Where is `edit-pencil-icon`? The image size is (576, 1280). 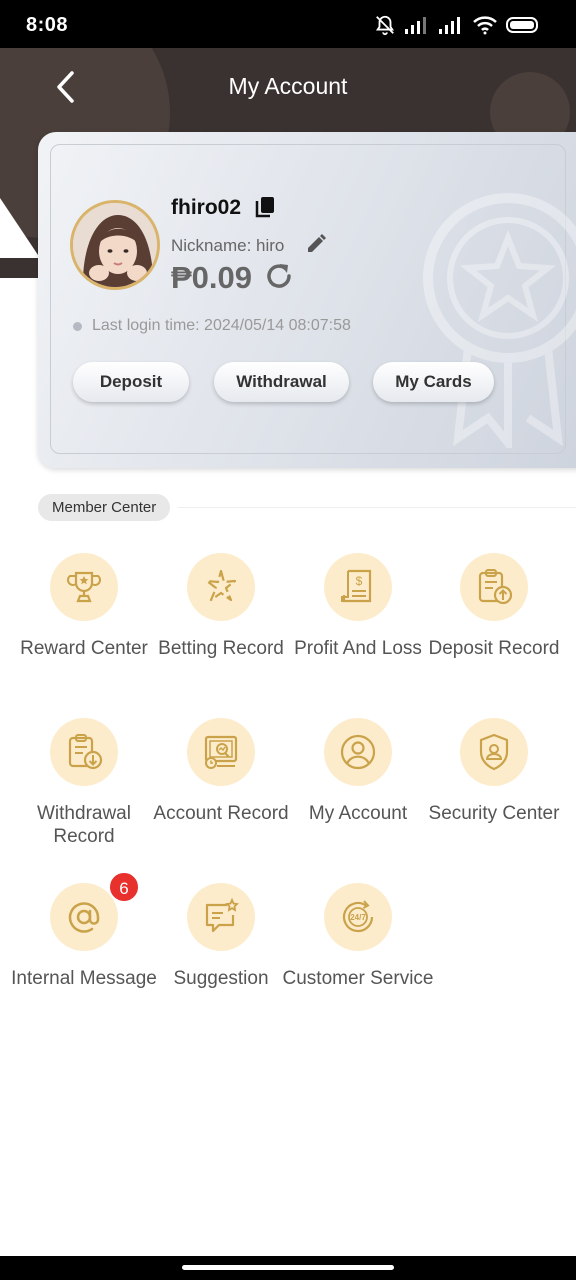 edit-pencil-icon is located at coordinates (316, 244).